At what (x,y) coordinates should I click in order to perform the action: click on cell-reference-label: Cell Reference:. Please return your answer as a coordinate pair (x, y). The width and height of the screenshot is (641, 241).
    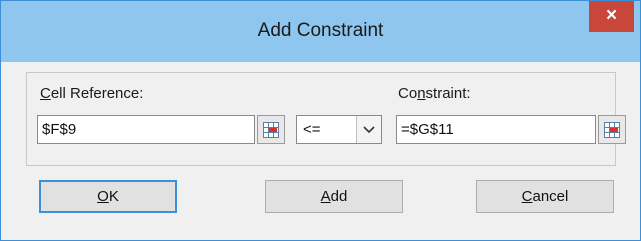
    Looking at the image, I should click on (92, 93).